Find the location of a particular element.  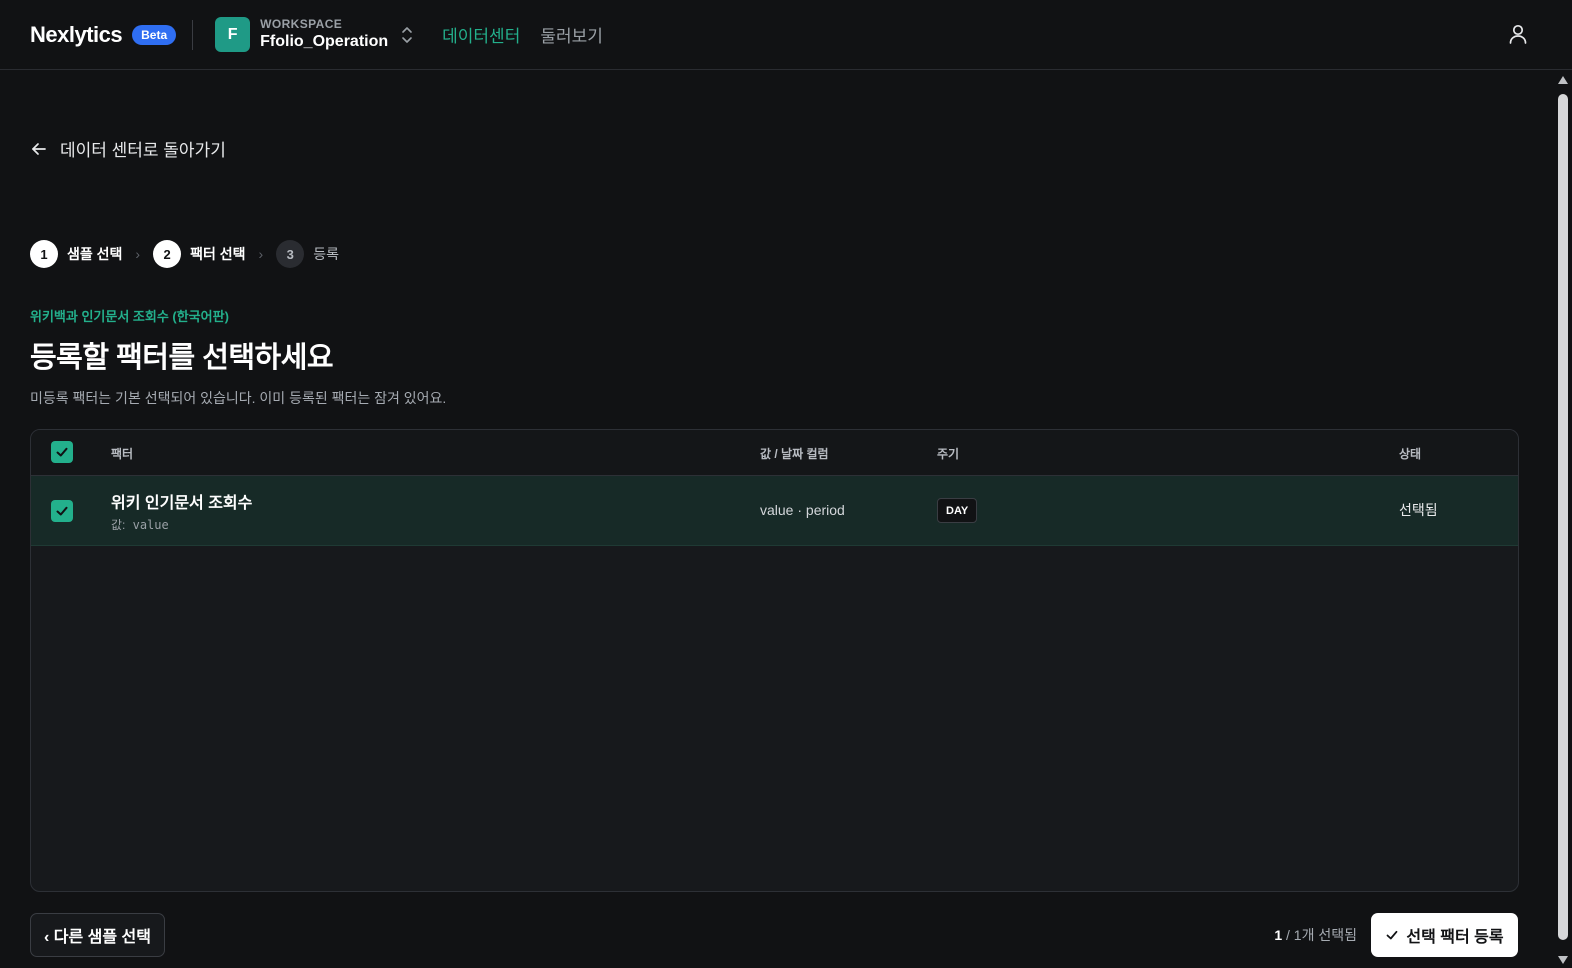

column-header-factor: 팩터 is located at coordinates (122, 453).